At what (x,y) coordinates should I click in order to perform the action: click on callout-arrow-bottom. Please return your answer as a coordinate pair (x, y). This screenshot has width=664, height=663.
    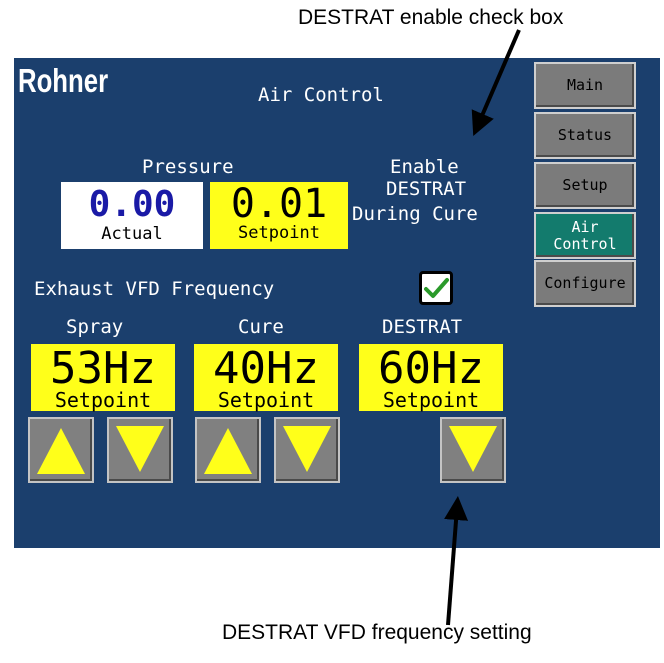
    Looking at the image, I should click on (456, 561).